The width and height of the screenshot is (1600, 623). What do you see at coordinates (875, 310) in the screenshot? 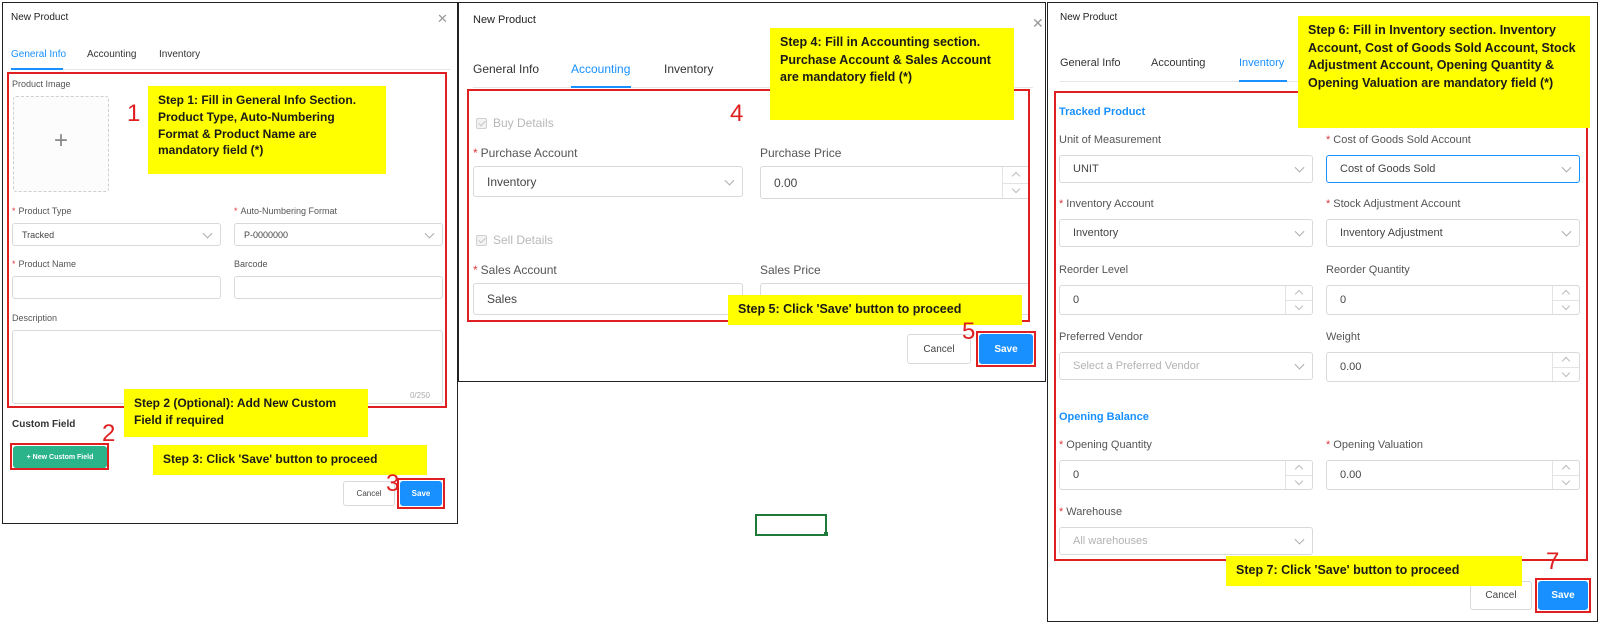
I see `step5-note: Step 5: Click 'Save' button to proceed` at bounding box center [875, 310].